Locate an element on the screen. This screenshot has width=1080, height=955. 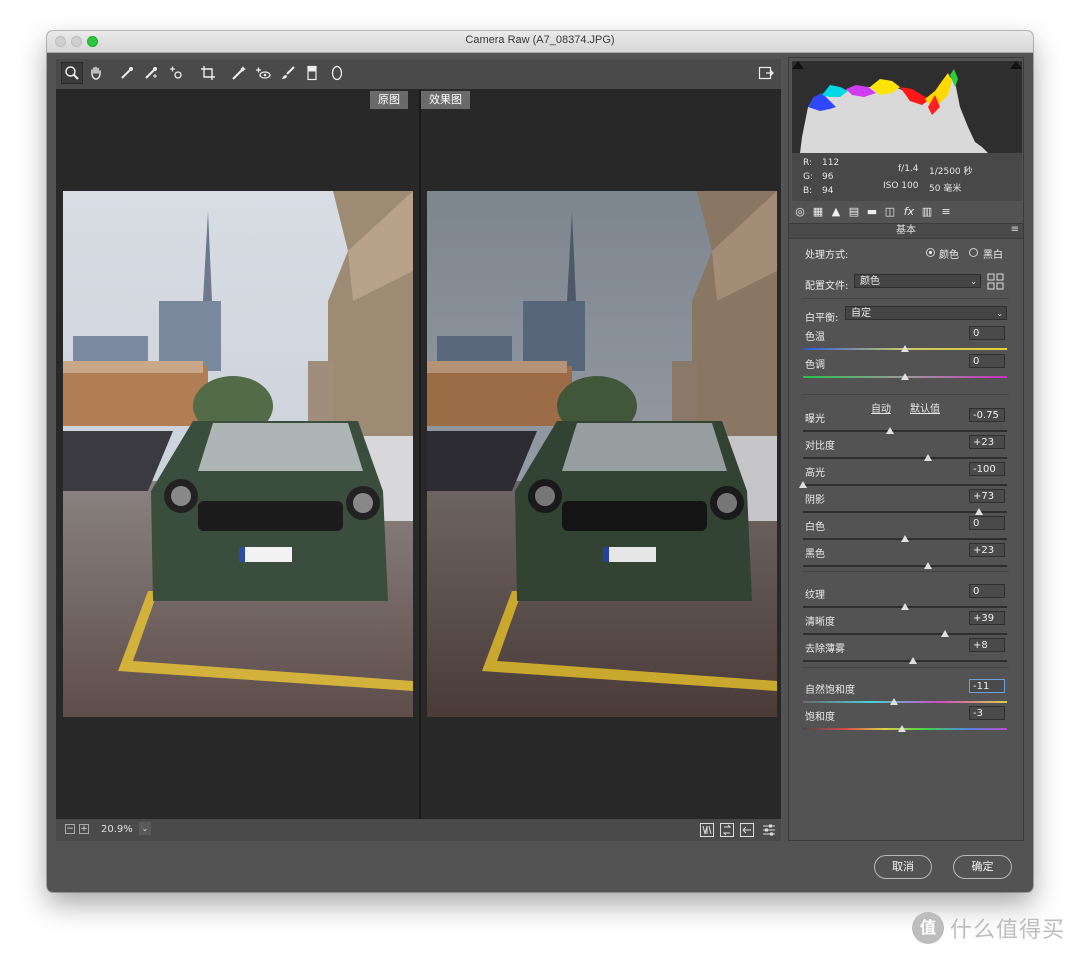
graduated-filter-tool-icon is located at coordinates (312, 73).